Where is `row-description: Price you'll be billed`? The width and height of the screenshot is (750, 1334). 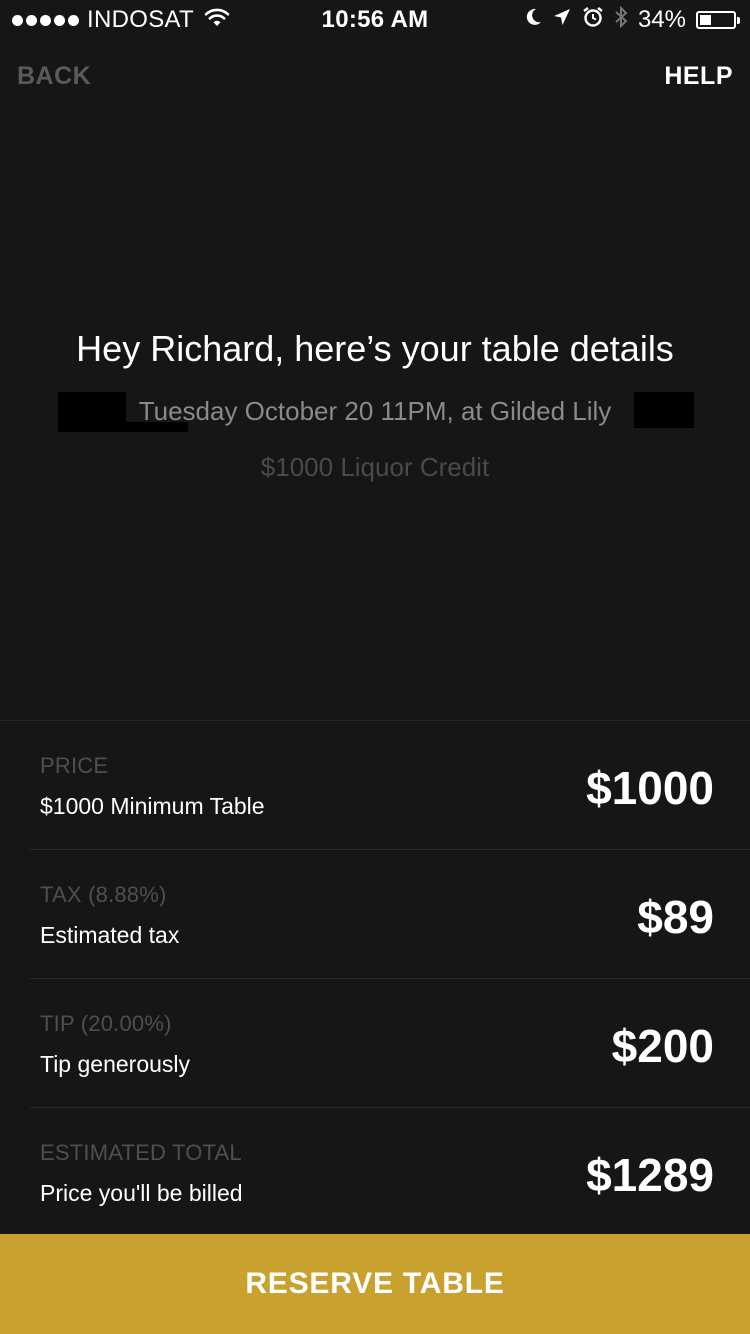 row-description: Price you'll be billed is located at coordinates (141, 1193).